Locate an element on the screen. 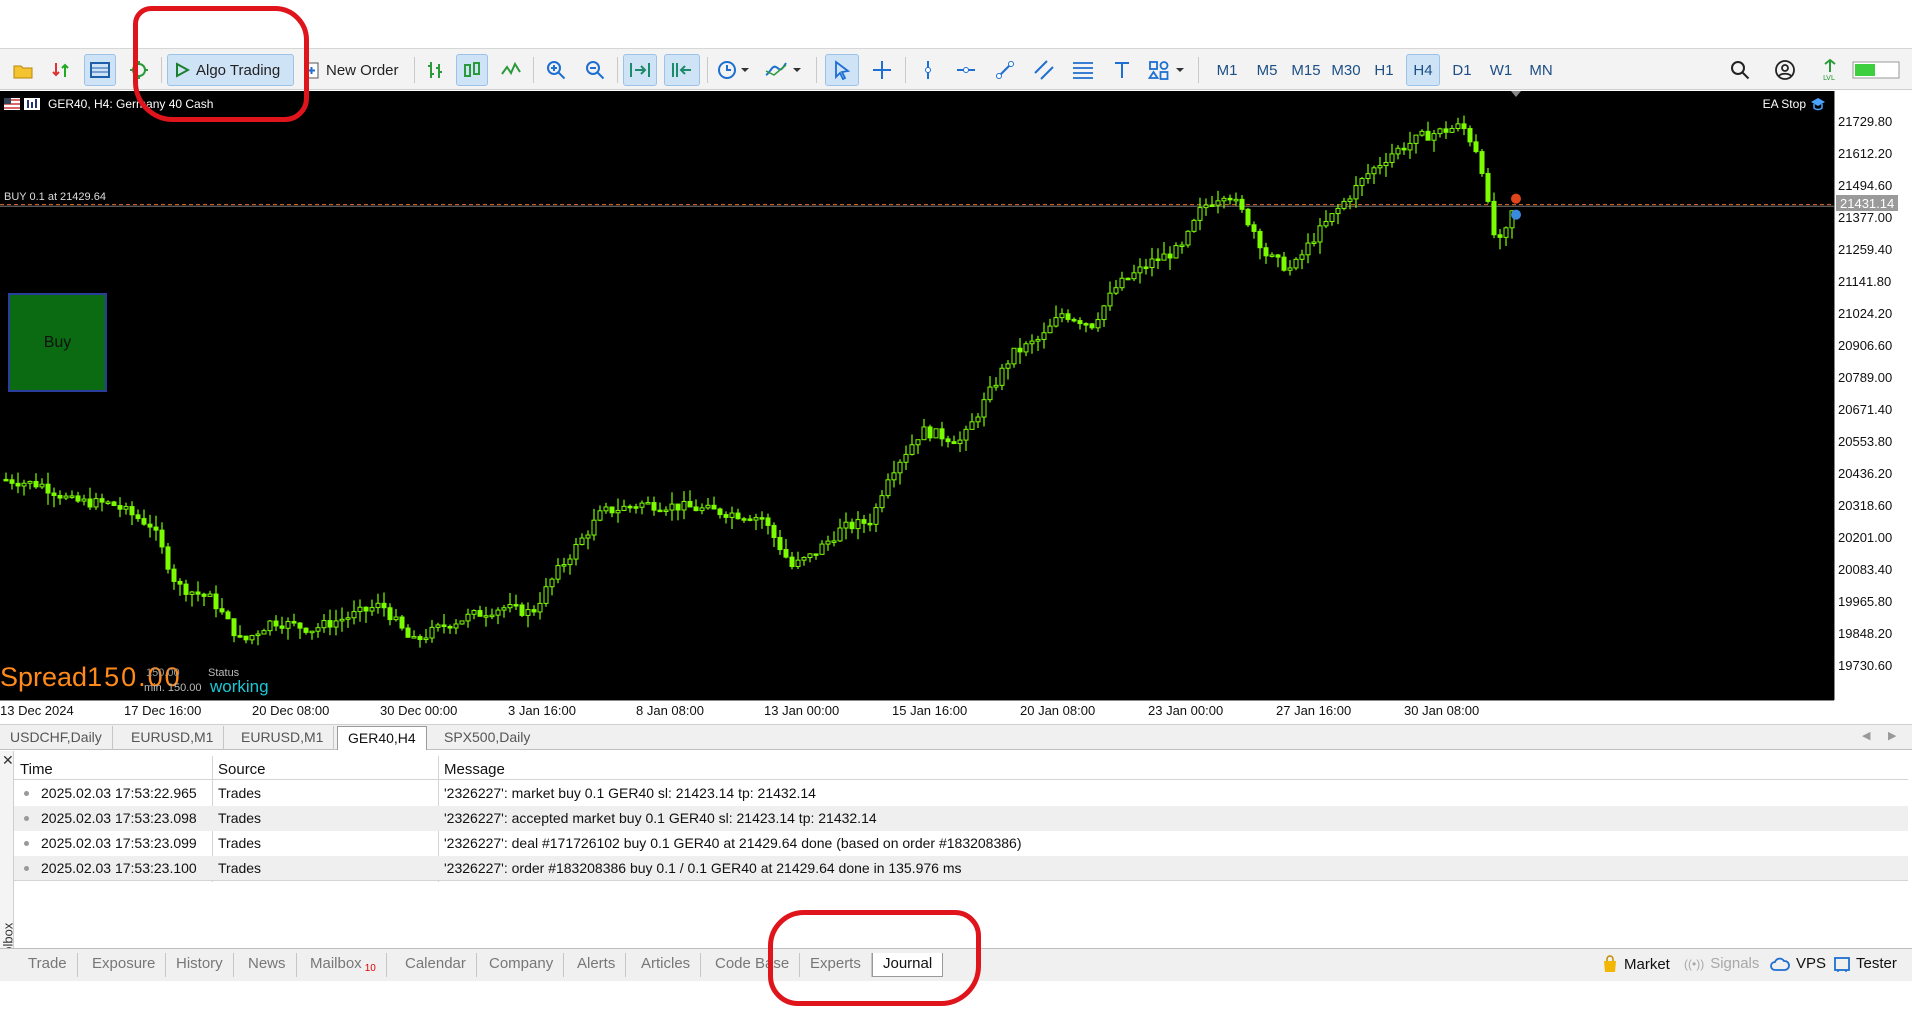 Image resolution: width=1912 pixels, height=1011 pixels. market-watch-icon is located at coordinates (61, 70).